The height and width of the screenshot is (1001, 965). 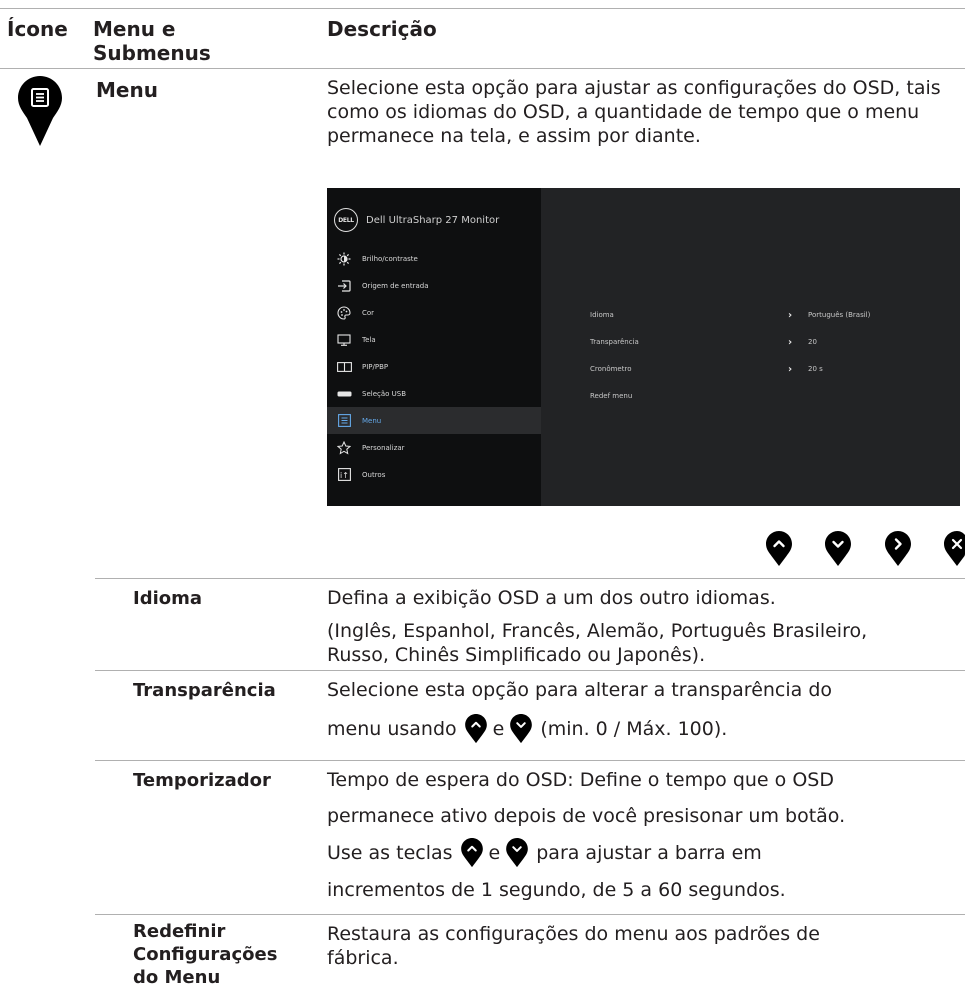 I want to click on display-icon, so click(x=344, y=340).